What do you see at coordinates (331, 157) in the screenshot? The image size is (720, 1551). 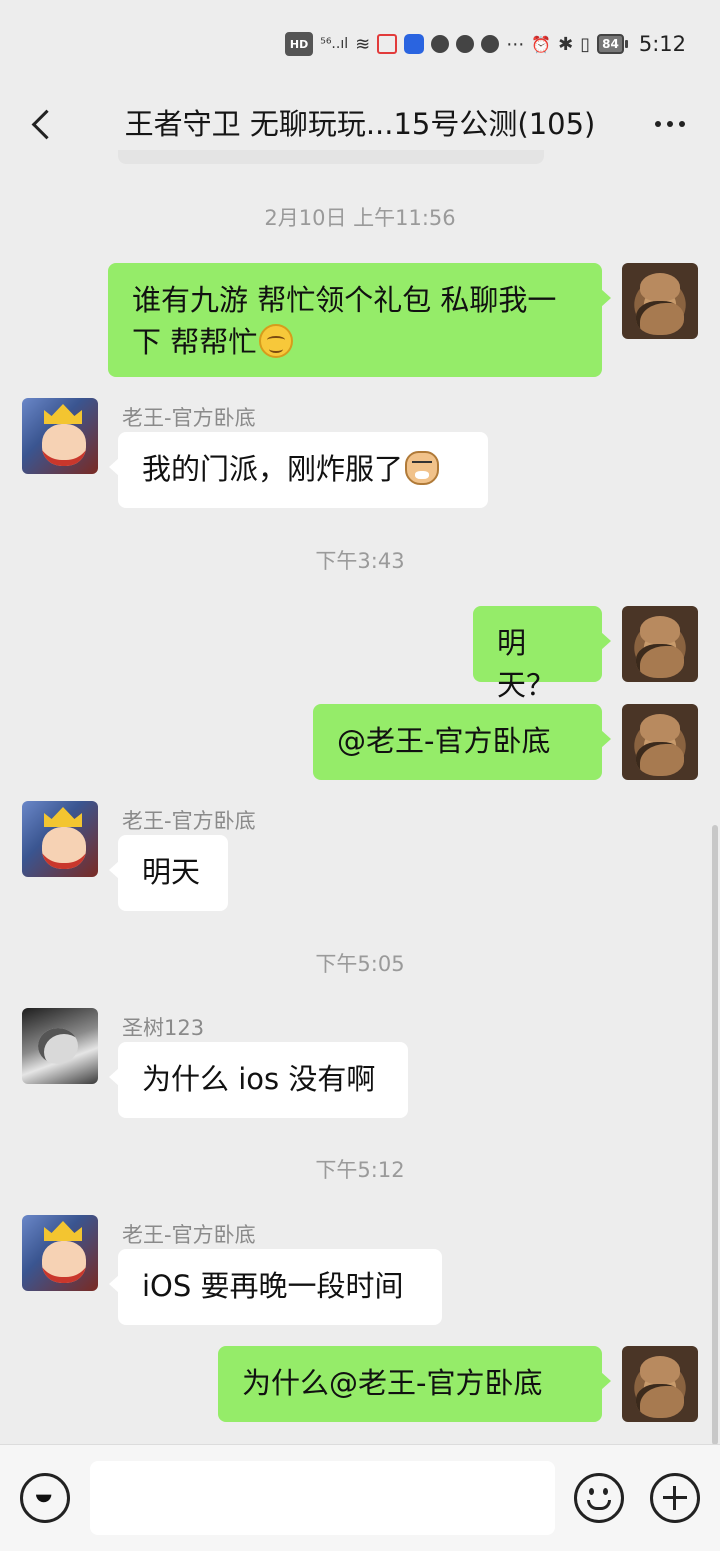 I see `previous-message-edge` at bounding box center [331, 157].